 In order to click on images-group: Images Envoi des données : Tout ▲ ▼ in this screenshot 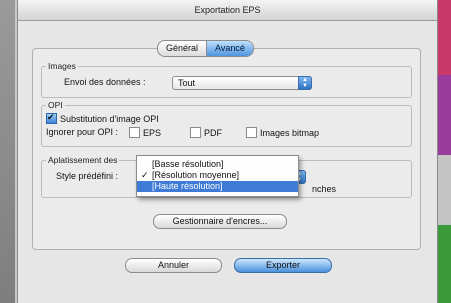, I will do `click(226, 79)`.